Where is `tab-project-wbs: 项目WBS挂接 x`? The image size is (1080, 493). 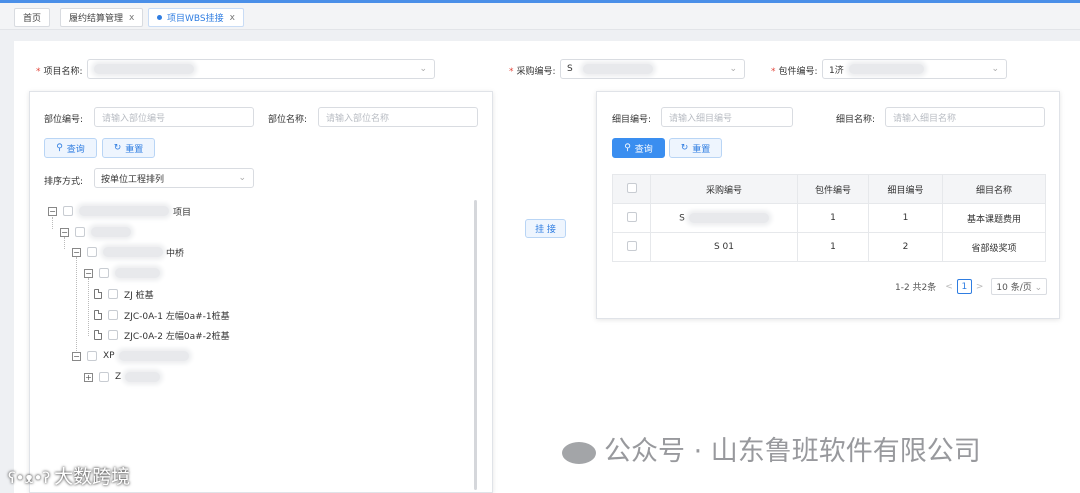
tab-project-wbs: 项目WBS挂接 x is located at coordinates (196, 17).